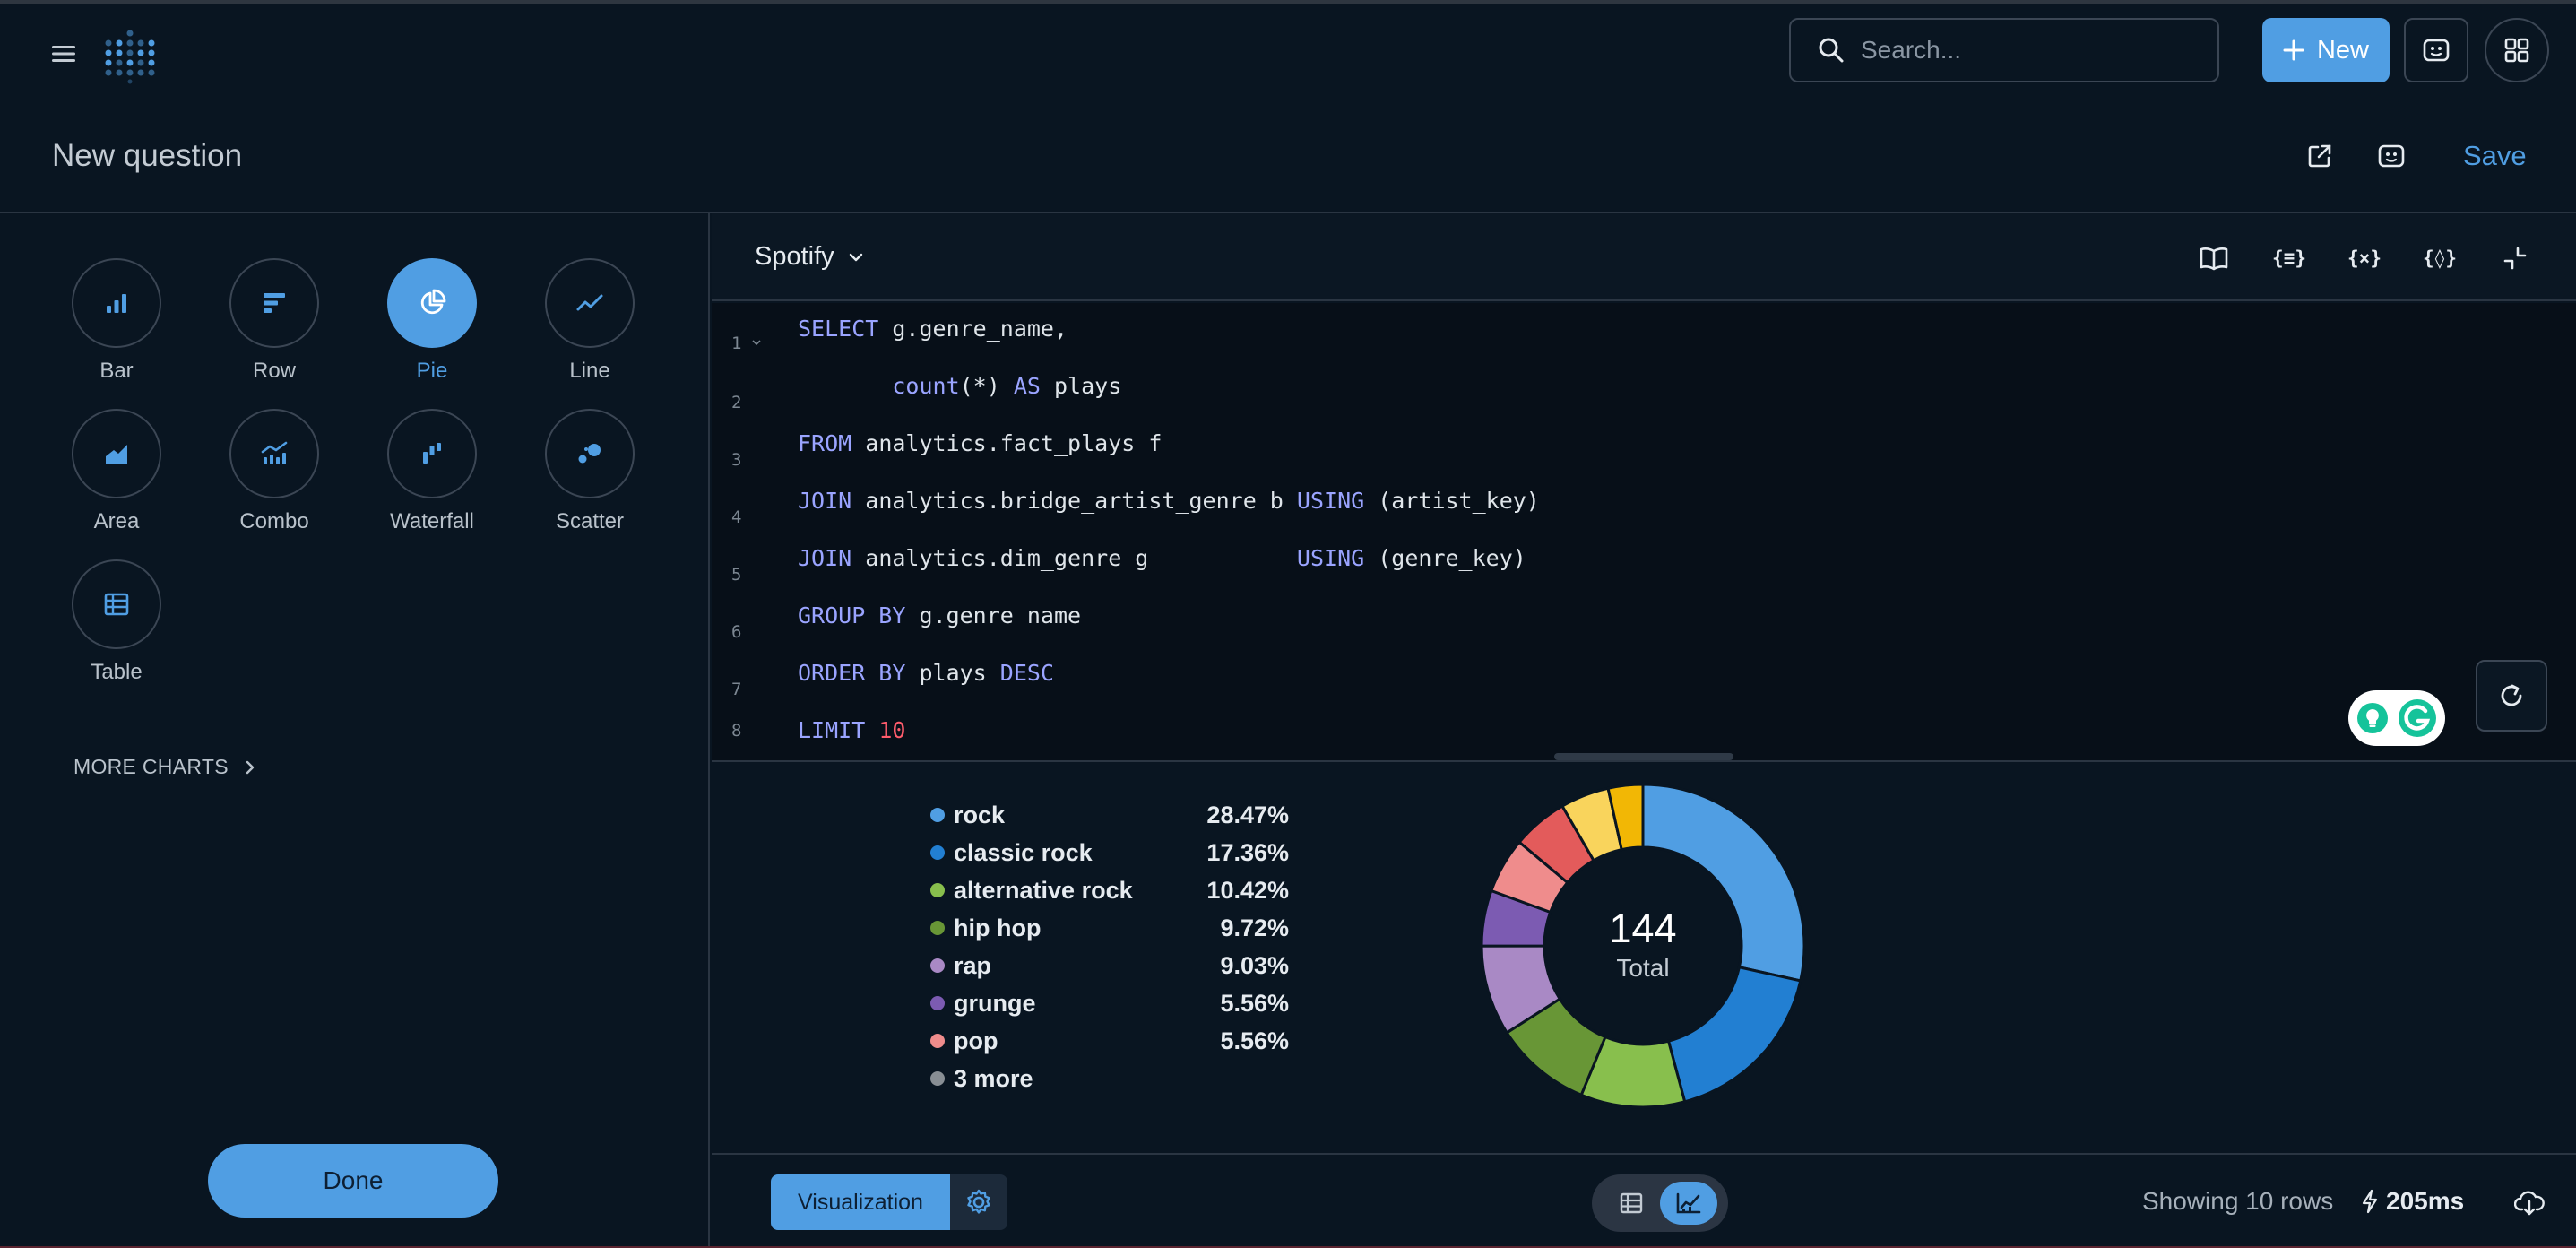 The height and width of the screenshot is (1248, 2576). I want to click on plus-icon, so click(2293, 50).